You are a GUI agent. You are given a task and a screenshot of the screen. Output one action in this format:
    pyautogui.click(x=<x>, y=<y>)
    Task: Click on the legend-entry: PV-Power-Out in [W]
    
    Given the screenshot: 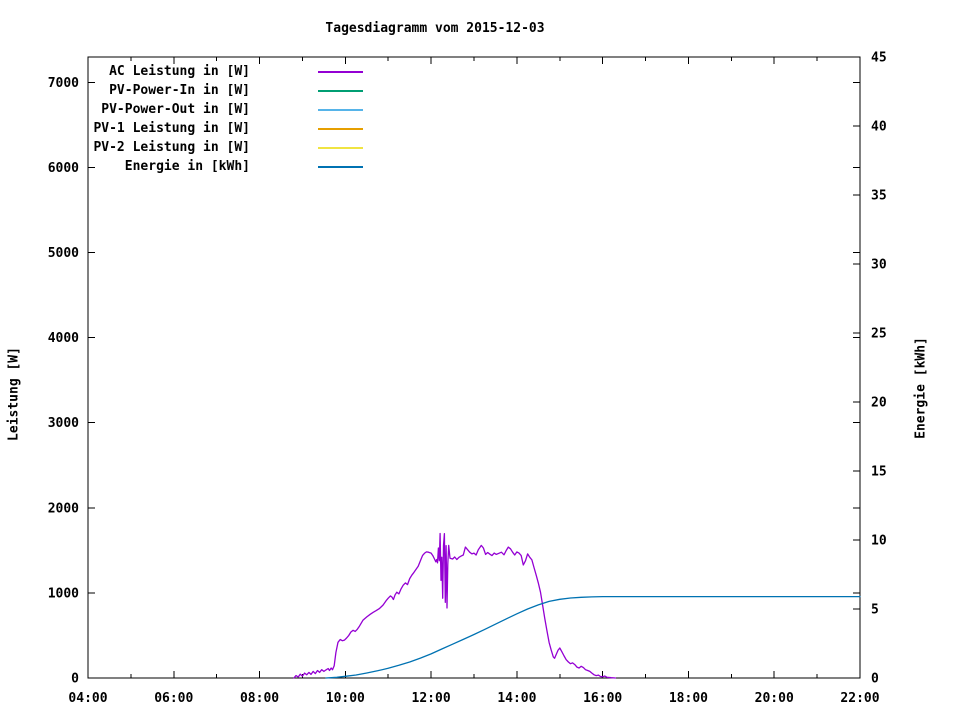 What is the action you would take?
    pyautogui.click(x=181, y=109)
    